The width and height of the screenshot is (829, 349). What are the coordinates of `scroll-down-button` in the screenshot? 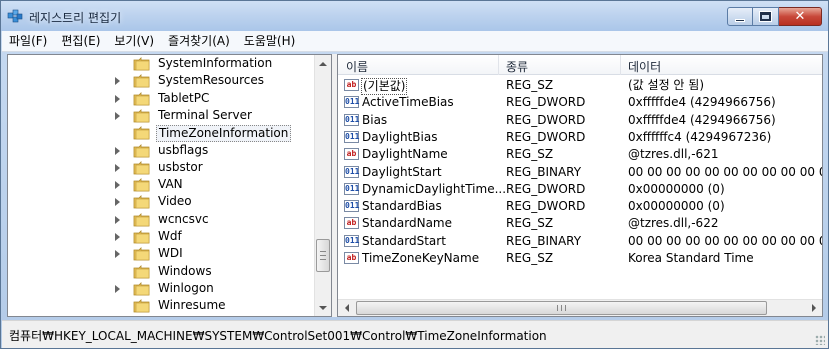 It's located at (323, 307).